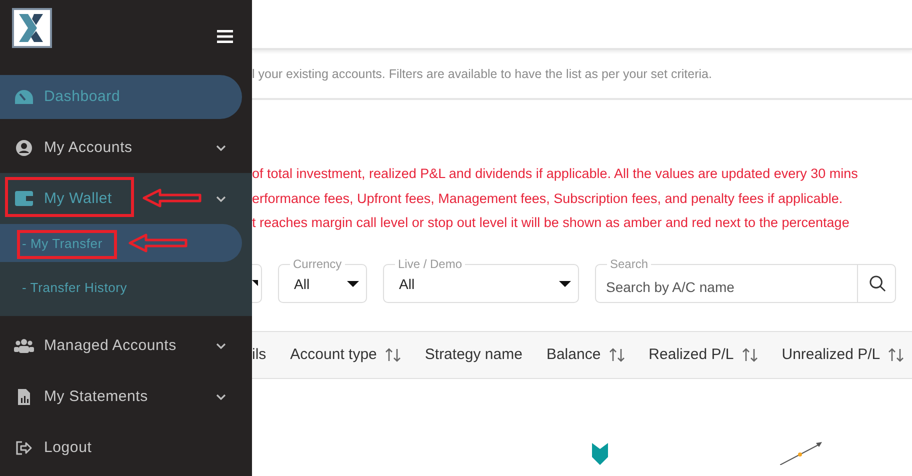  I want to click on column-header: Strategy name, so click(473, 354).